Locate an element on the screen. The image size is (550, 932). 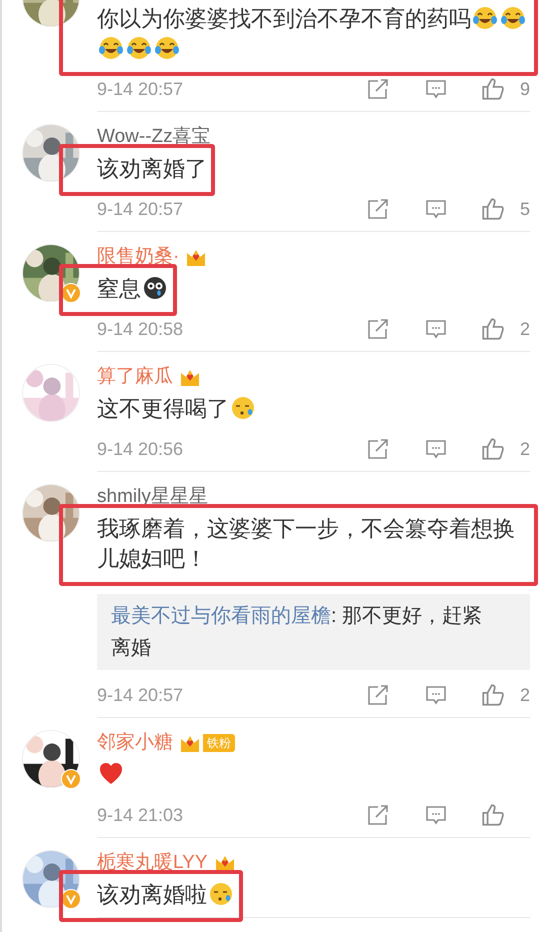
comment-text: 你以为你婆婆找不到治不孕不育的药吗 is located at coordinates (284, 18).